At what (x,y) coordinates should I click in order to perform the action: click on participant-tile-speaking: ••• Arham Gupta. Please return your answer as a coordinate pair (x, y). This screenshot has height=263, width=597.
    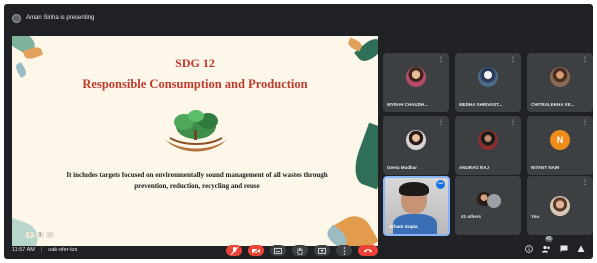
    Looking at the image, I should click on (416, 206).